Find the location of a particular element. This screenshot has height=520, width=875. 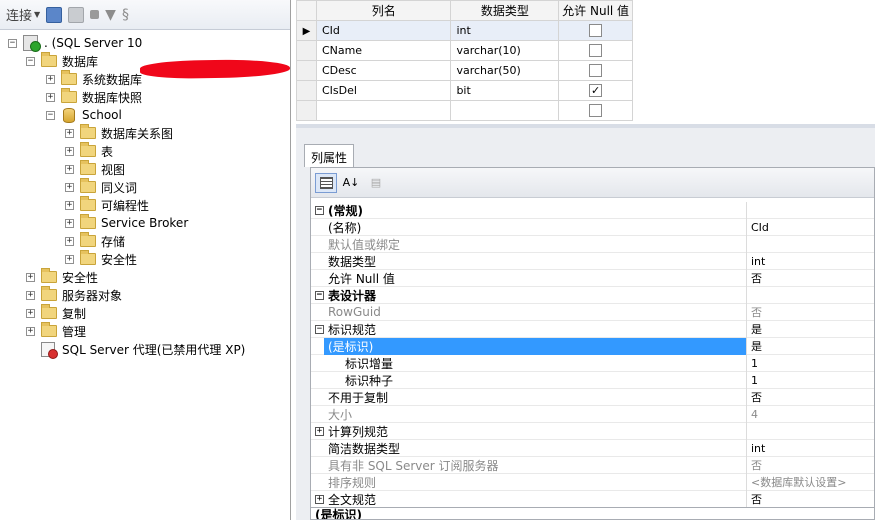

property-row: 简洁数据类型 int is located at coordinates (592, 448).